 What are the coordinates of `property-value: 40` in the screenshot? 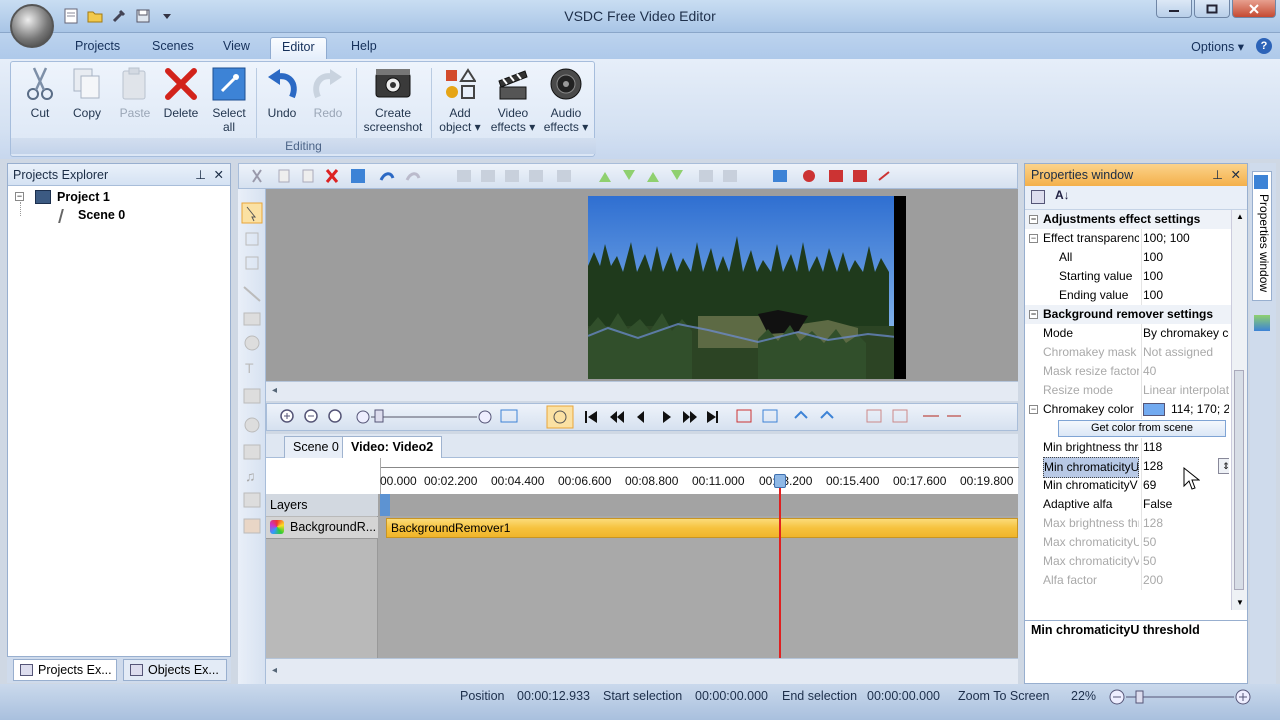 It's located at (1185, 371).